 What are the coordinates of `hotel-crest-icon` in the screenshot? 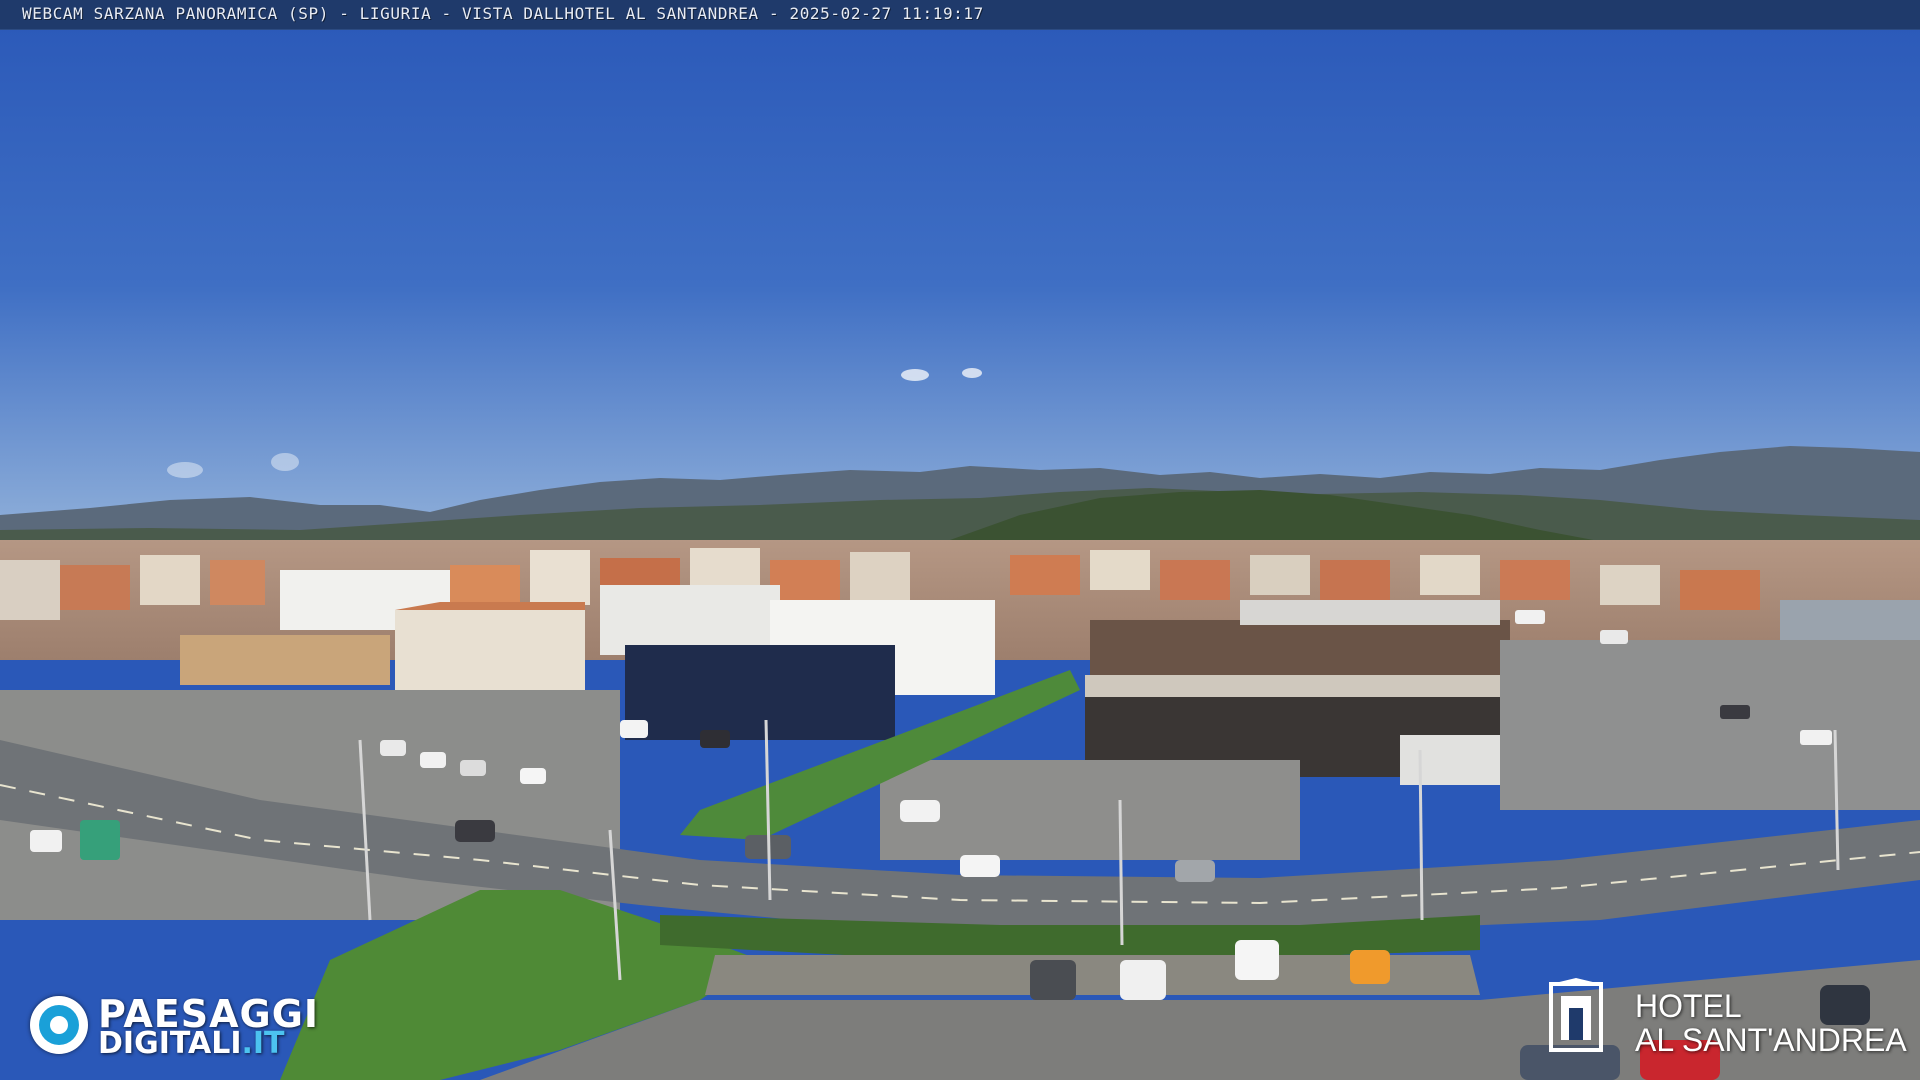 It's located at (1576, 1015).